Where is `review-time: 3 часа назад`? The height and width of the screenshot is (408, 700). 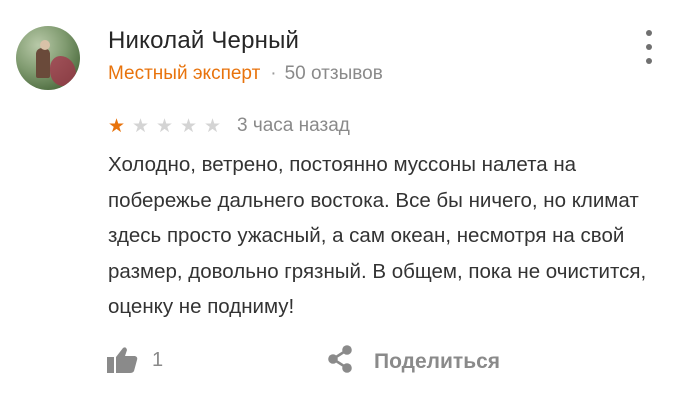
review-time: 3 часа назад is located at coordinates (293, 125).